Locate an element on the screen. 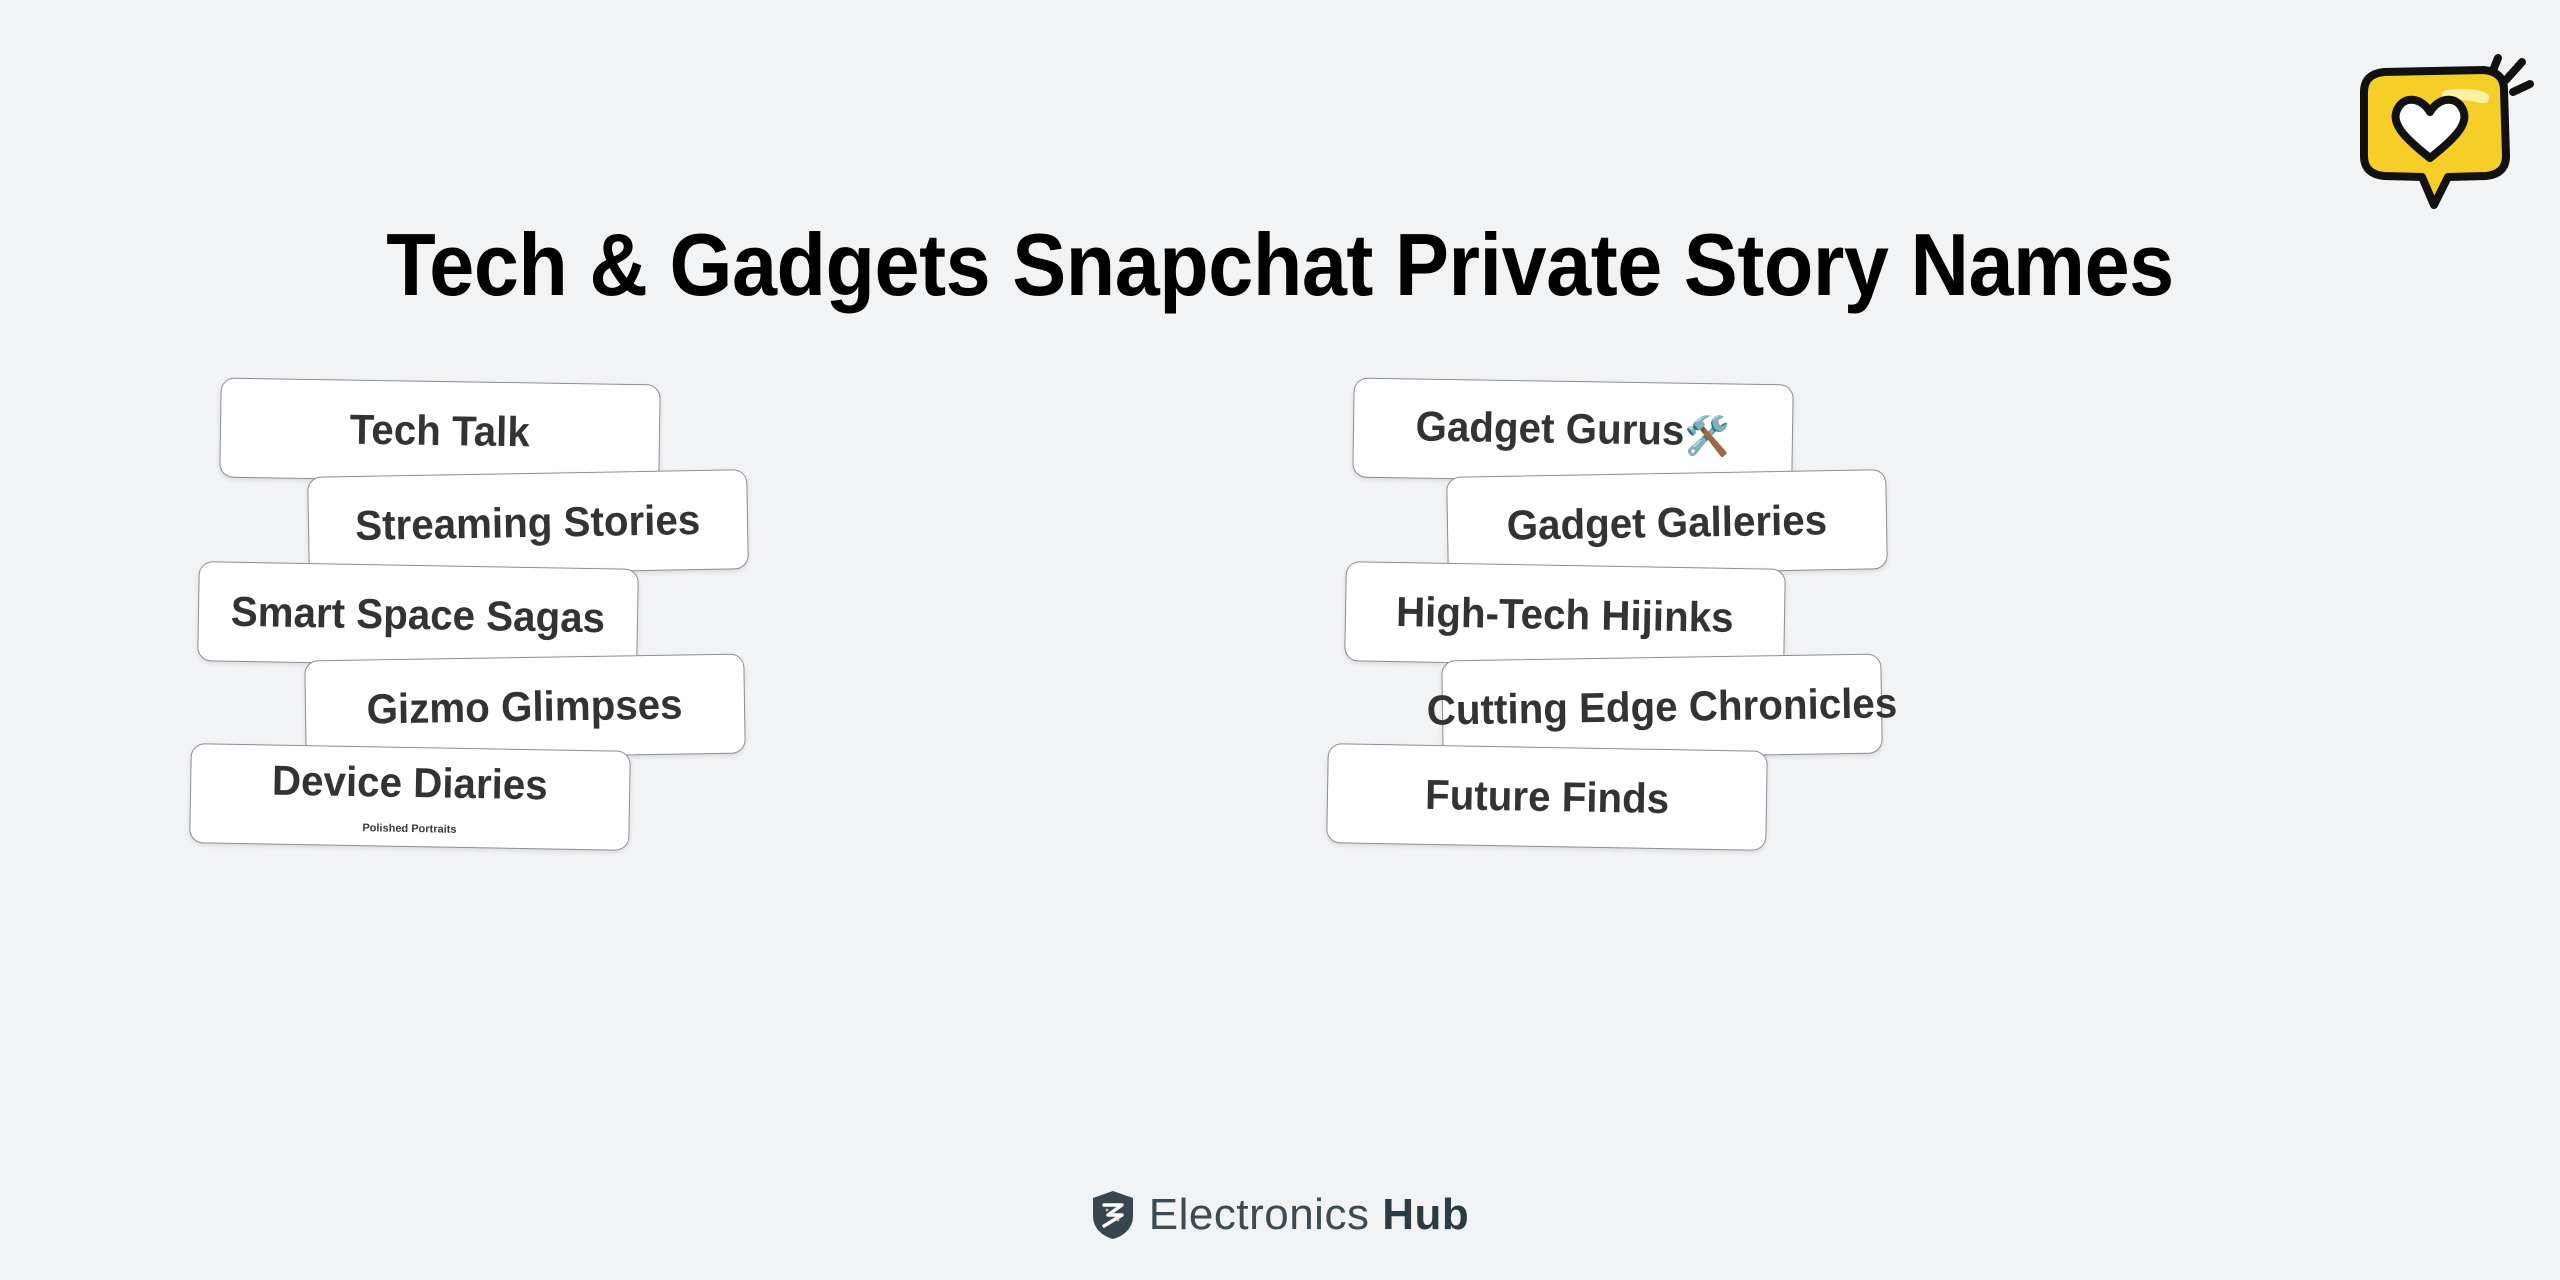 The height and width of the screenshot is (1280, 2560). card-label: Gizmo Glimpses is located at coordinates (525, 706).